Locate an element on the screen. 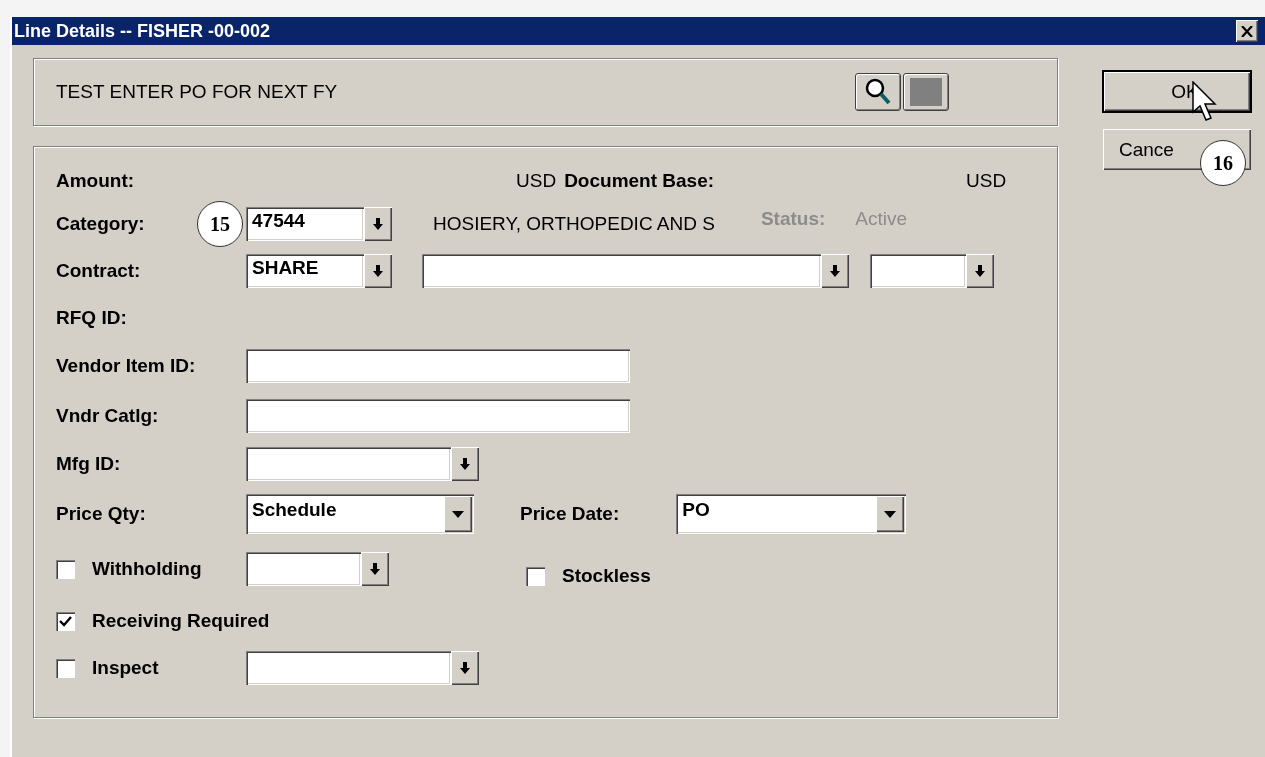 The height and width of the screenshot is (757, 1265). input-field: SHARE is located at coordinates (305, 271).